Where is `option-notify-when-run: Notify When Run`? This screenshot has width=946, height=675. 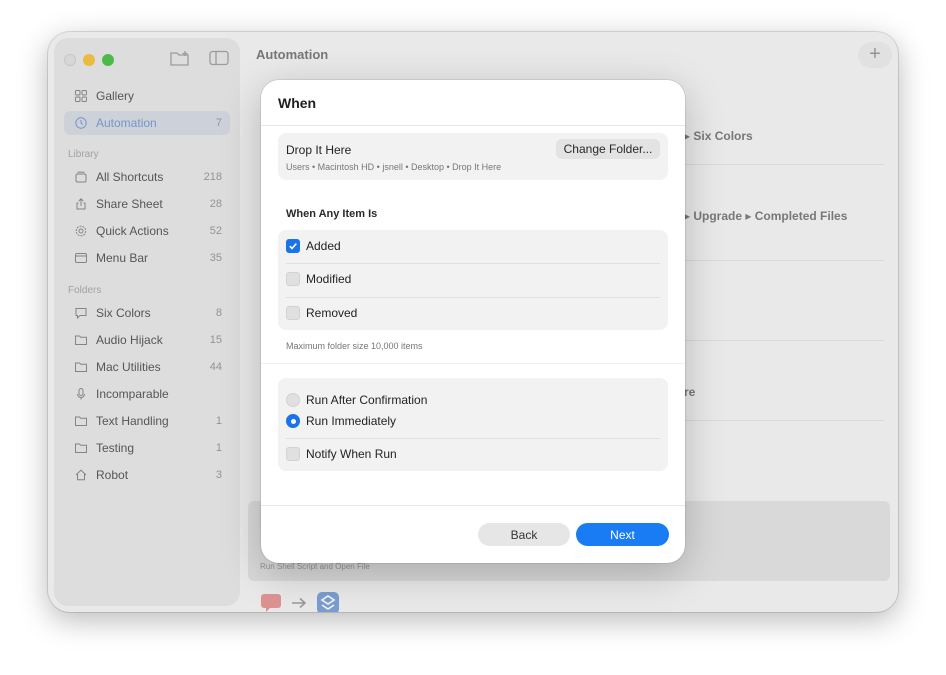 option-notify-when-run: Notify When Run is located at coordinates (341, 454).